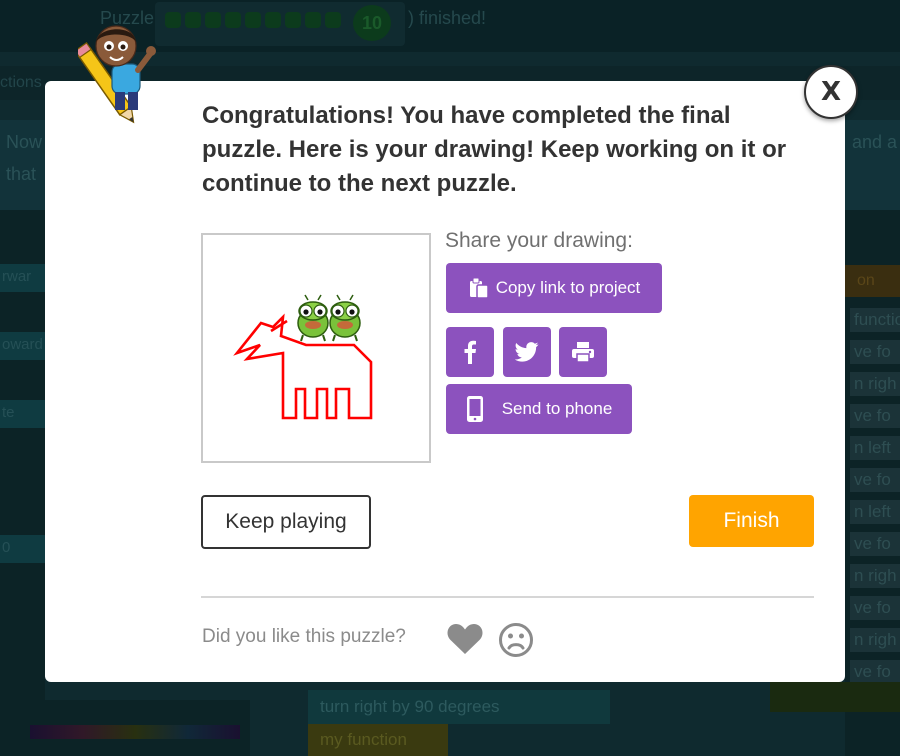 This screenshot has width=900, height=756. I want to click on print-button, so click(583, 352).